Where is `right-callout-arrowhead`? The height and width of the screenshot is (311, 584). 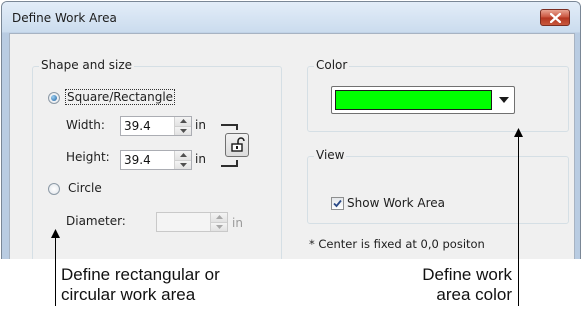
right-callout-arrowhead is located at coordinates (518, 132).